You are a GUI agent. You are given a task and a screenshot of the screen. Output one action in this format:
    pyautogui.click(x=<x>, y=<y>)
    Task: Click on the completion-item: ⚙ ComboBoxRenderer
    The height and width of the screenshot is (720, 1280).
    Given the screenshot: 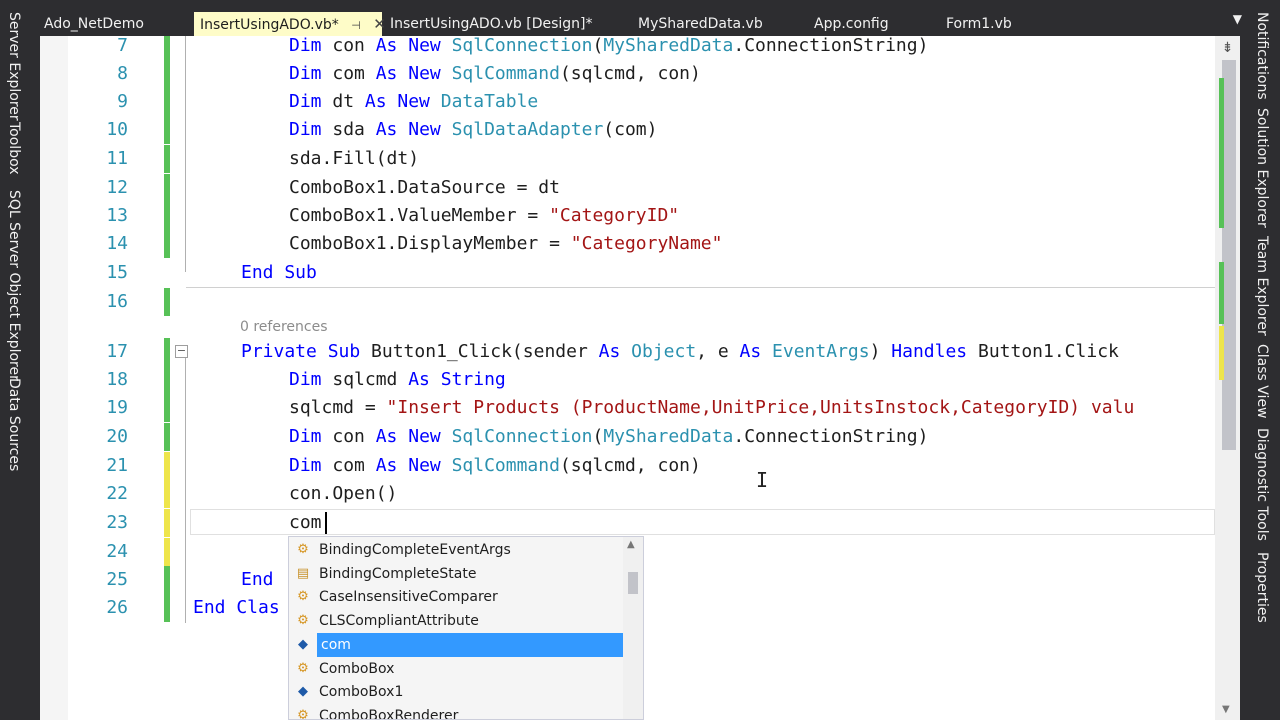 What is the action you would take?
    pyautogui.click(x=456, y=712)
    